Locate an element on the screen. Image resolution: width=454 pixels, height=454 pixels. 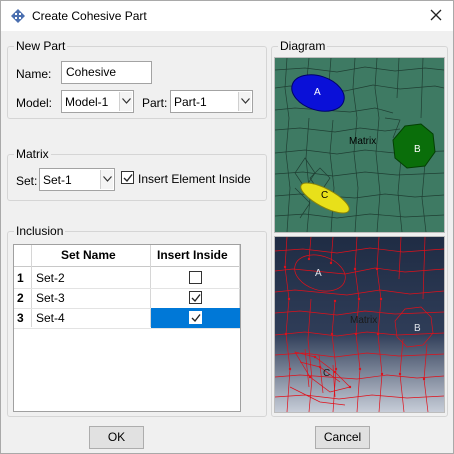
insert-element-inside-label: Insert Element Inside is located at coordinates (194, 179).